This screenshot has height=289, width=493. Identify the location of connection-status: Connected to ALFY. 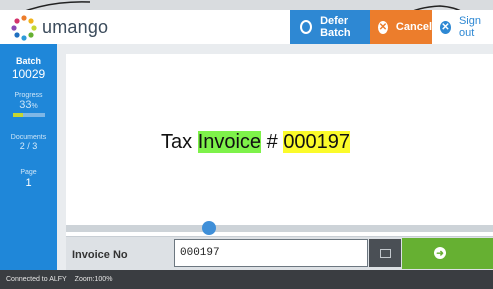
(36, 279).